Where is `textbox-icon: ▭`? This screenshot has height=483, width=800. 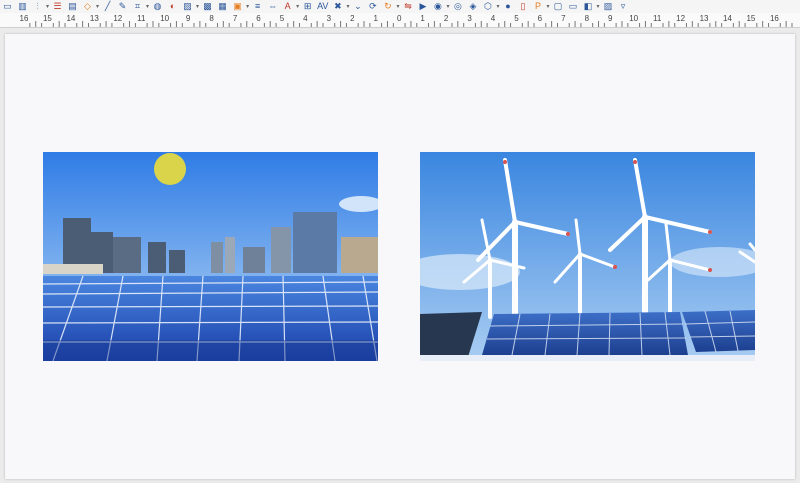
textbox-icon: ▭ is located at coordinates (7, 6).